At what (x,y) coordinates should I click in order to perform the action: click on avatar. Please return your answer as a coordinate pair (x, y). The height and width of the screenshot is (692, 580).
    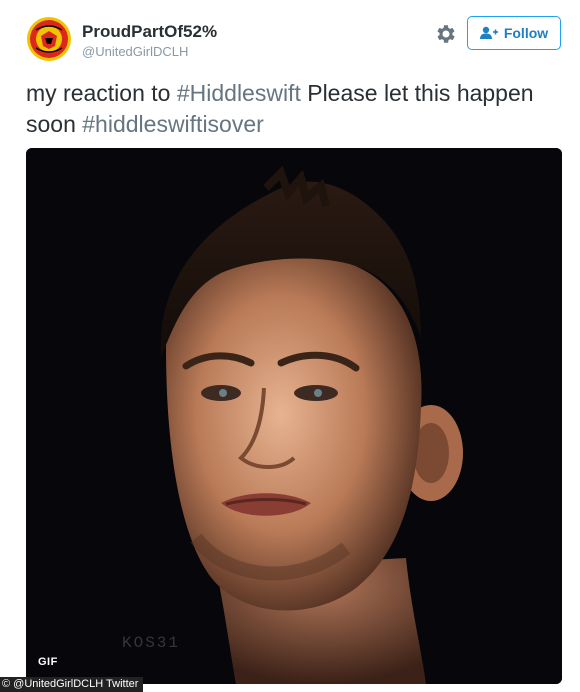
    Looking at the image, I should click on (49, 39).